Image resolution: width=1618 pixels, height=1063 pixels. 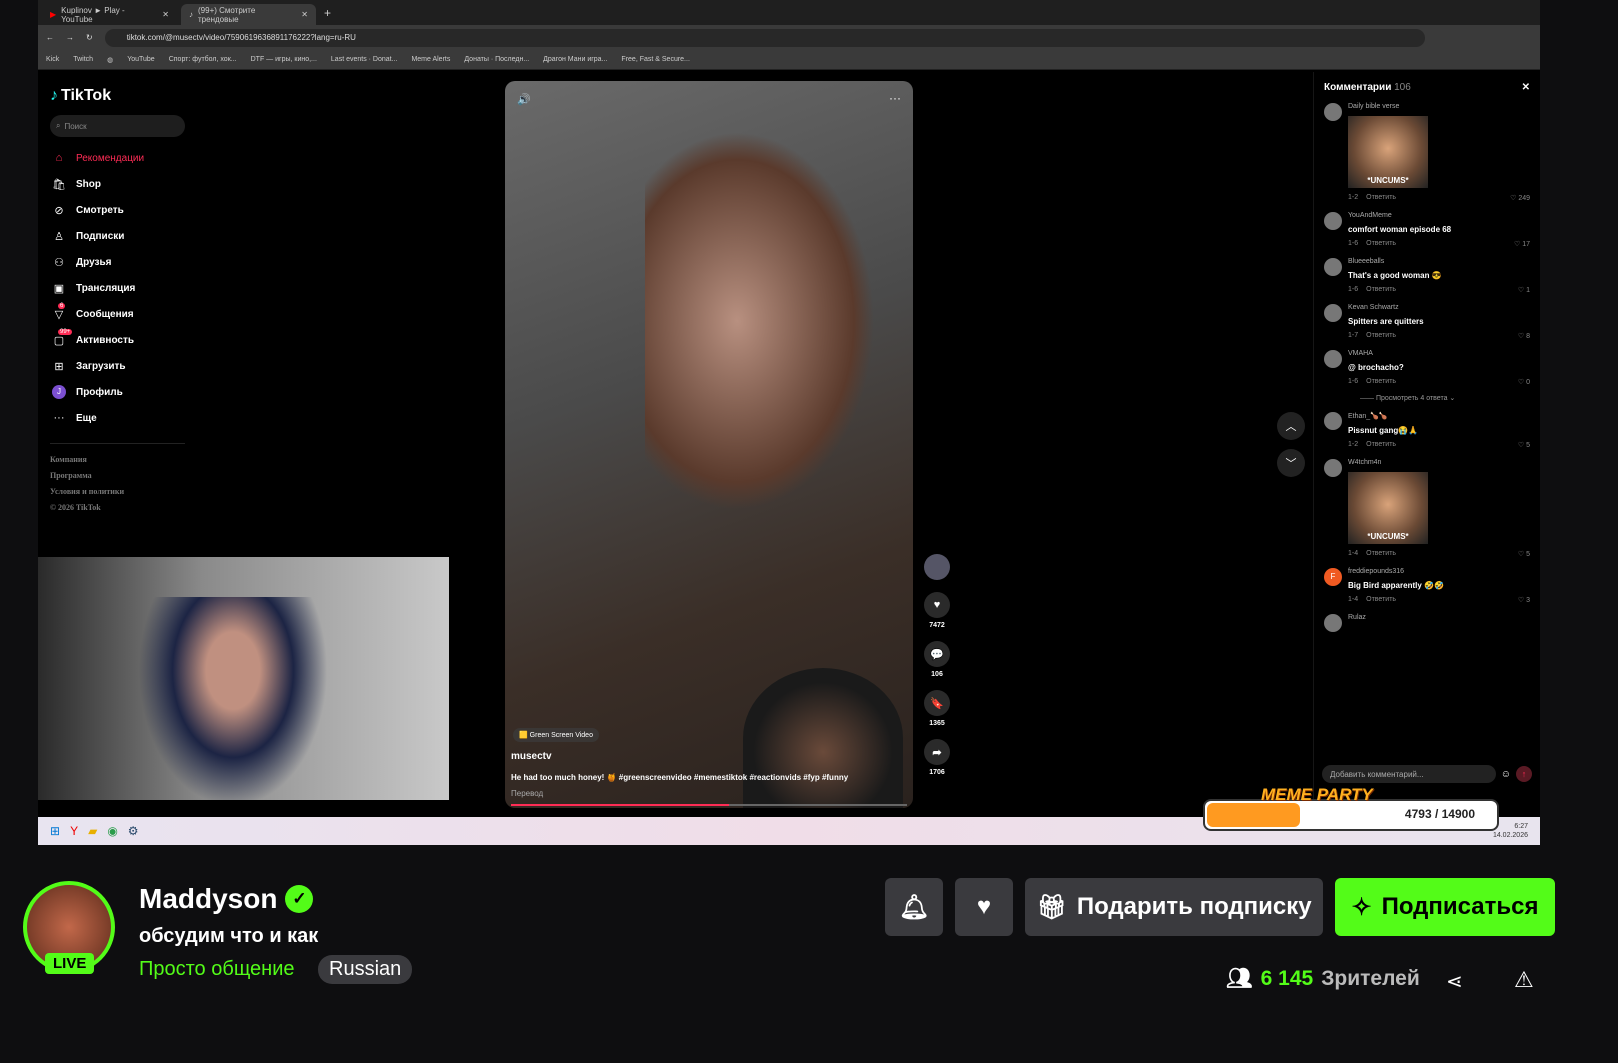 I want to click on view-replies-button: —— Просмотреть 4 ответа ⌄, so click(x=1445, y=398).